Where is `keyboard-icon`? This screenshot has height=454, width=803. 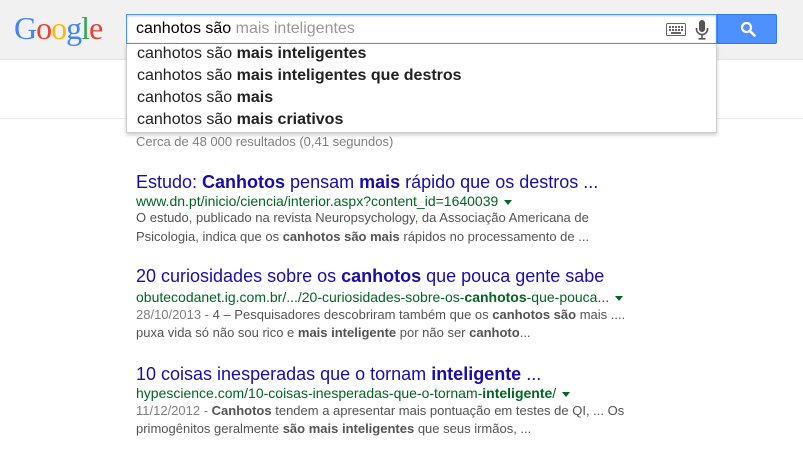 keyboard-icon is located at coordinates (676, 29).